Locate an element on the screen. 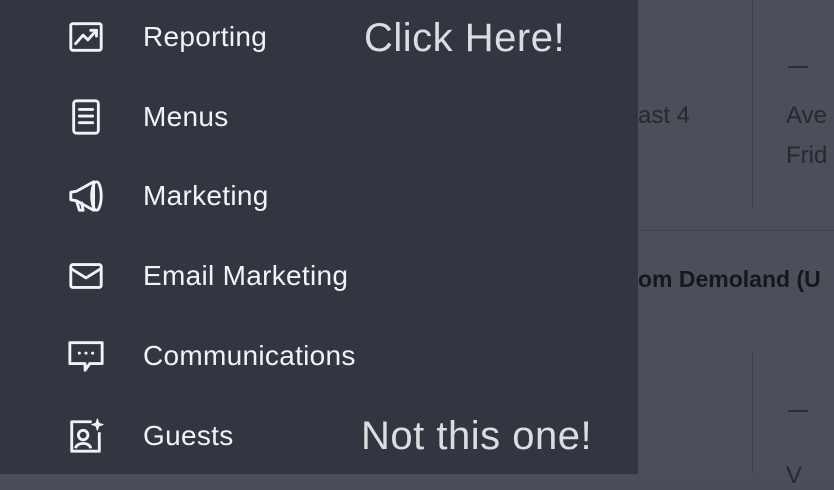  sidebar-item-label: Email Marketing is located at coordinates (246, 275).